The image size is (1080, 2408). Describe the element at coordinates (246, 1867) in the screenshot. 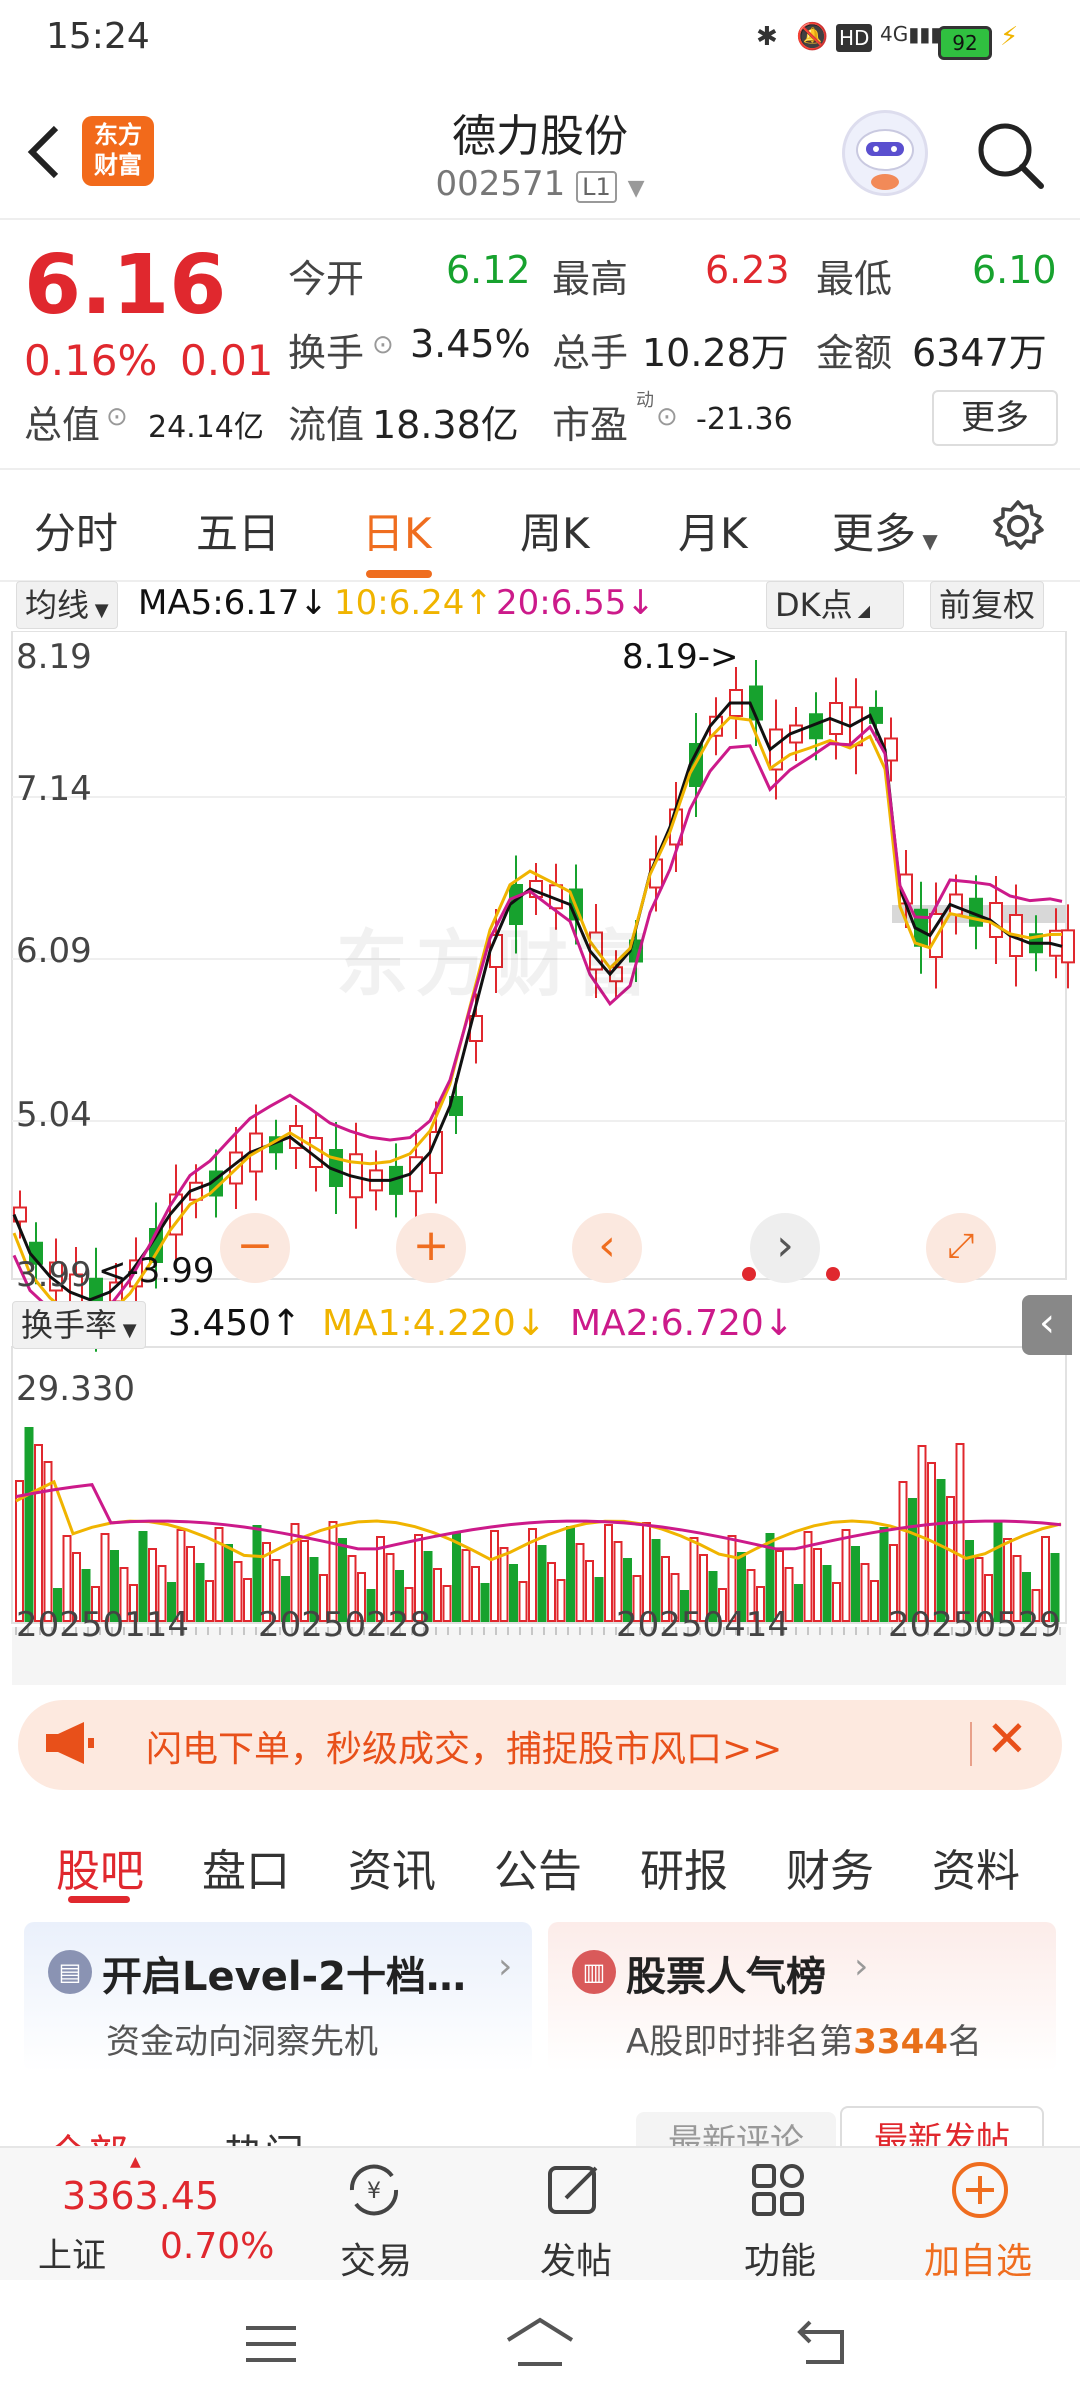

I see `tab-pankou: 盘口` at that location.